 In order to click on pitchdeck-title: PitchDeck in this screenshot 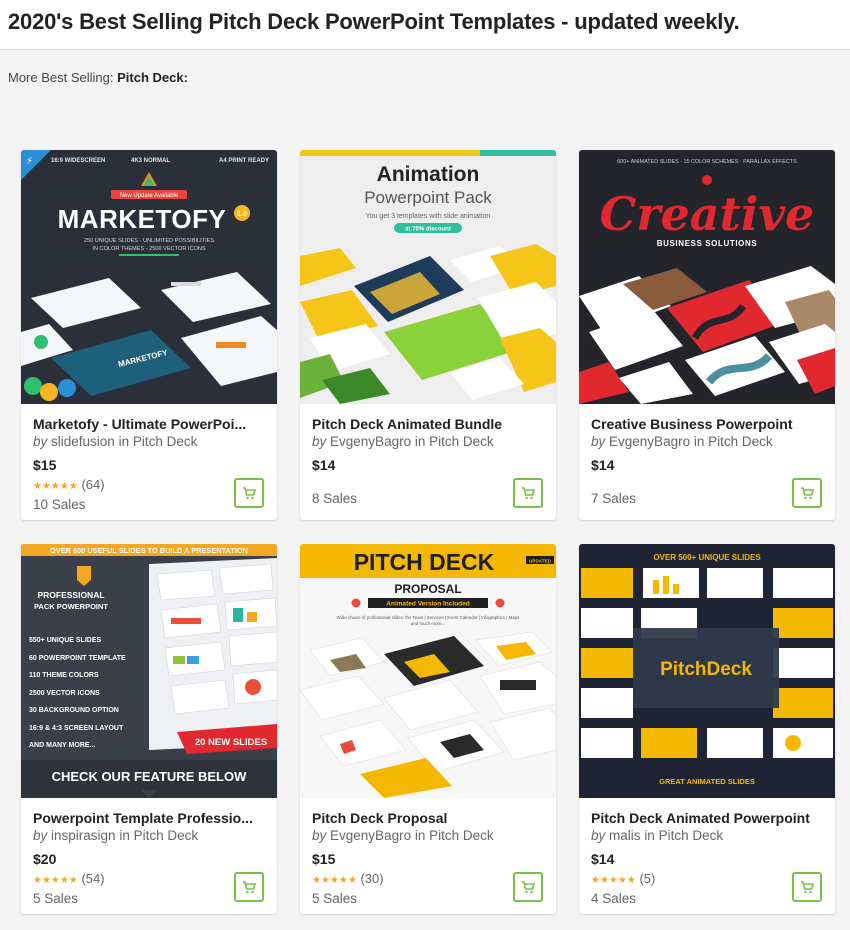, I will do `click(706, 669)`.